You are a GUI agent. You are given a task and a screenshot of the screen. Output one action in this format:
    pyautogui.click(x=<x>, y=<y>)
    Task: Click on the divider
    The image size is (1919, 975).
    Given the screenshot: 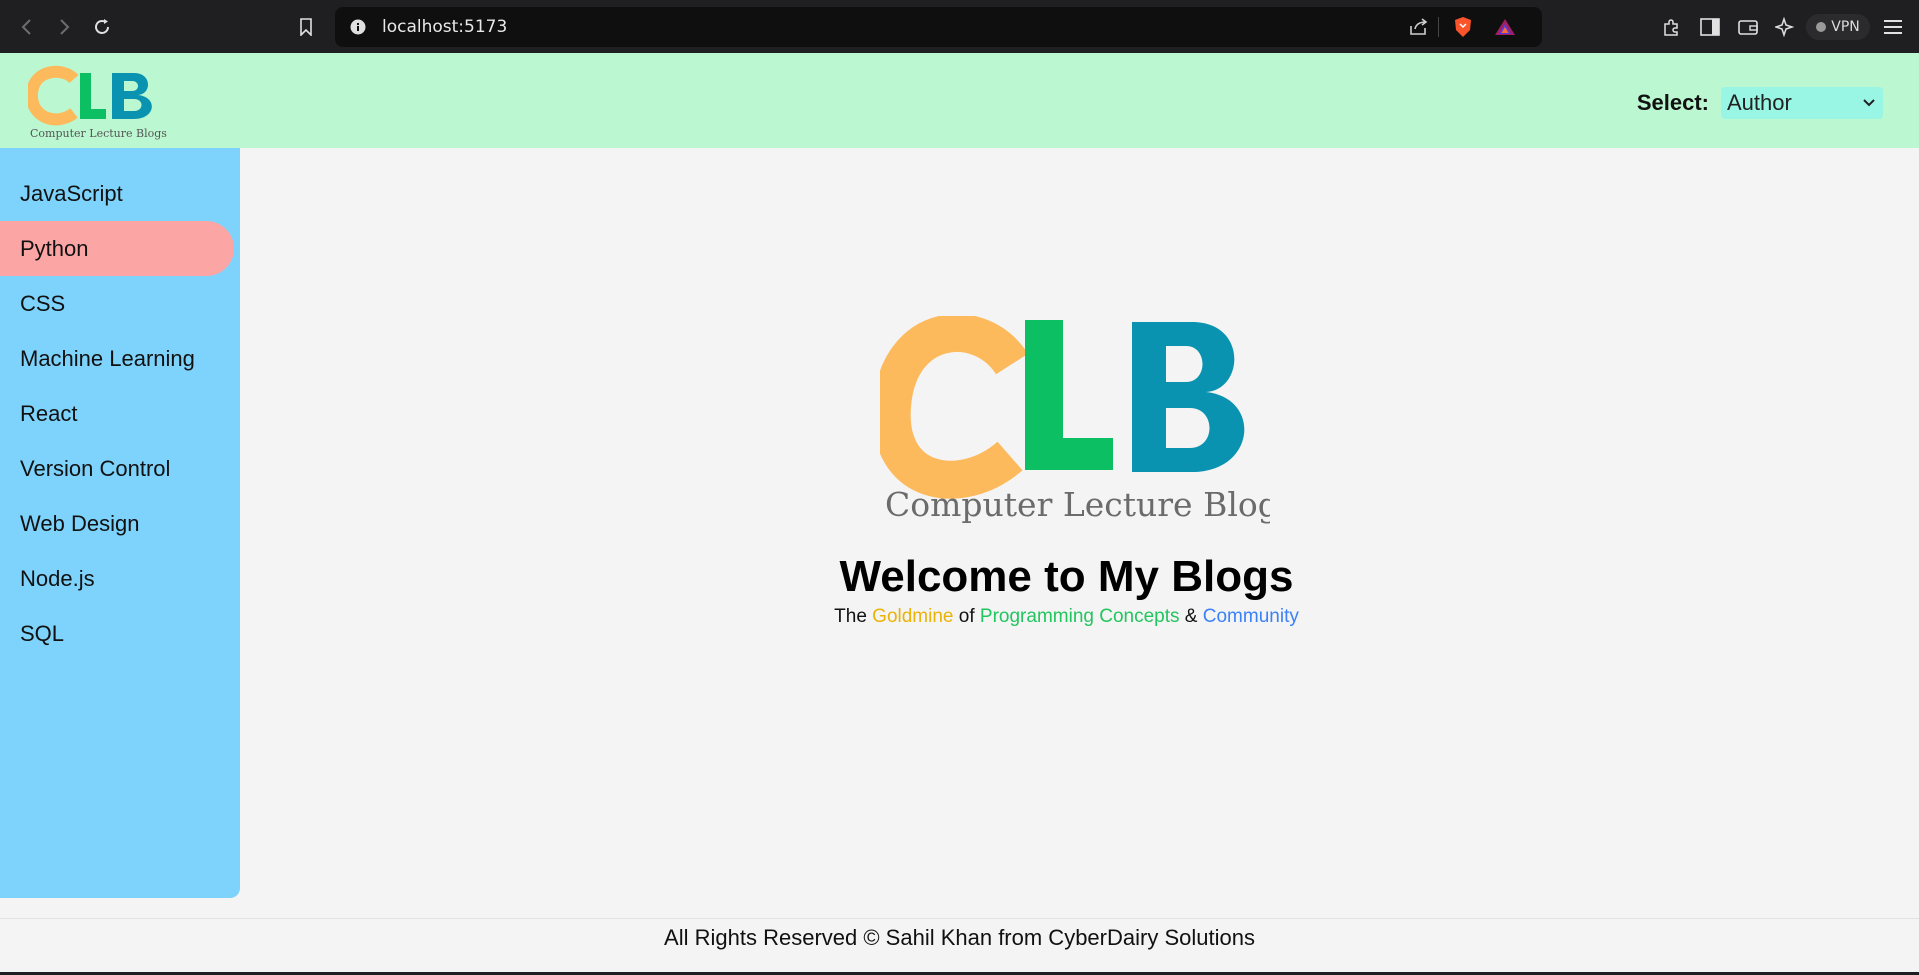 What is the action you would take?
    pyautogui.click(x=1438, y=27)
    